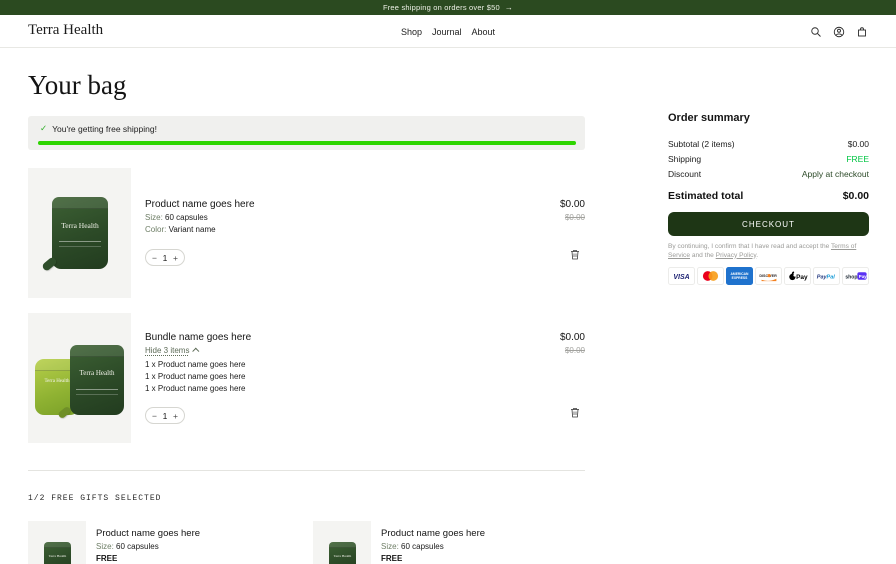 This screenshot has height=564, width=896. What do you see at coordinates (200, 204) in the screenshot?
I see `product-name: Product name goes here` at bounding box center [200, 204].